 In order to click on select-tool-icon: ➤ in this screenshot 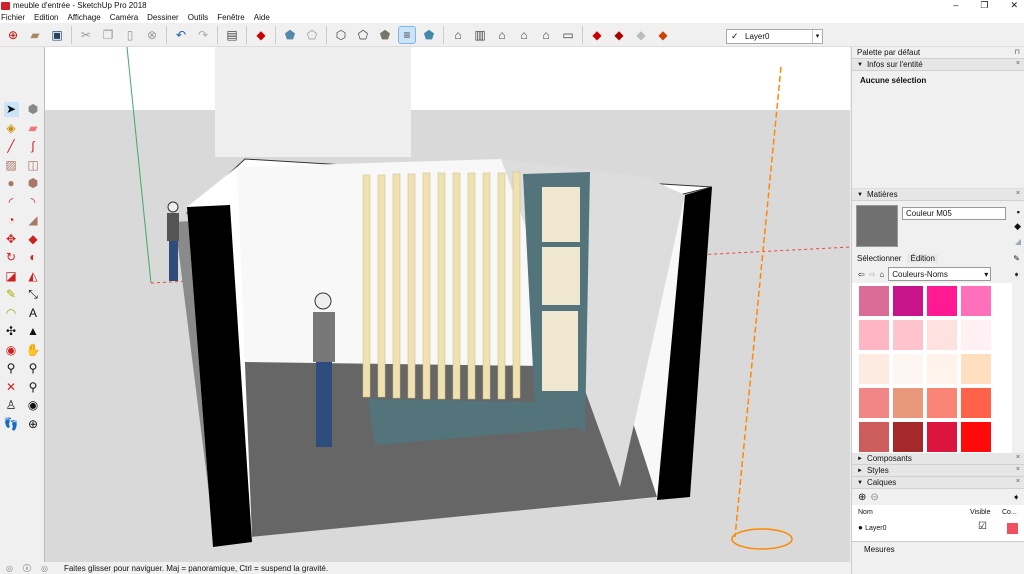, I will do `click(11, 109)`.